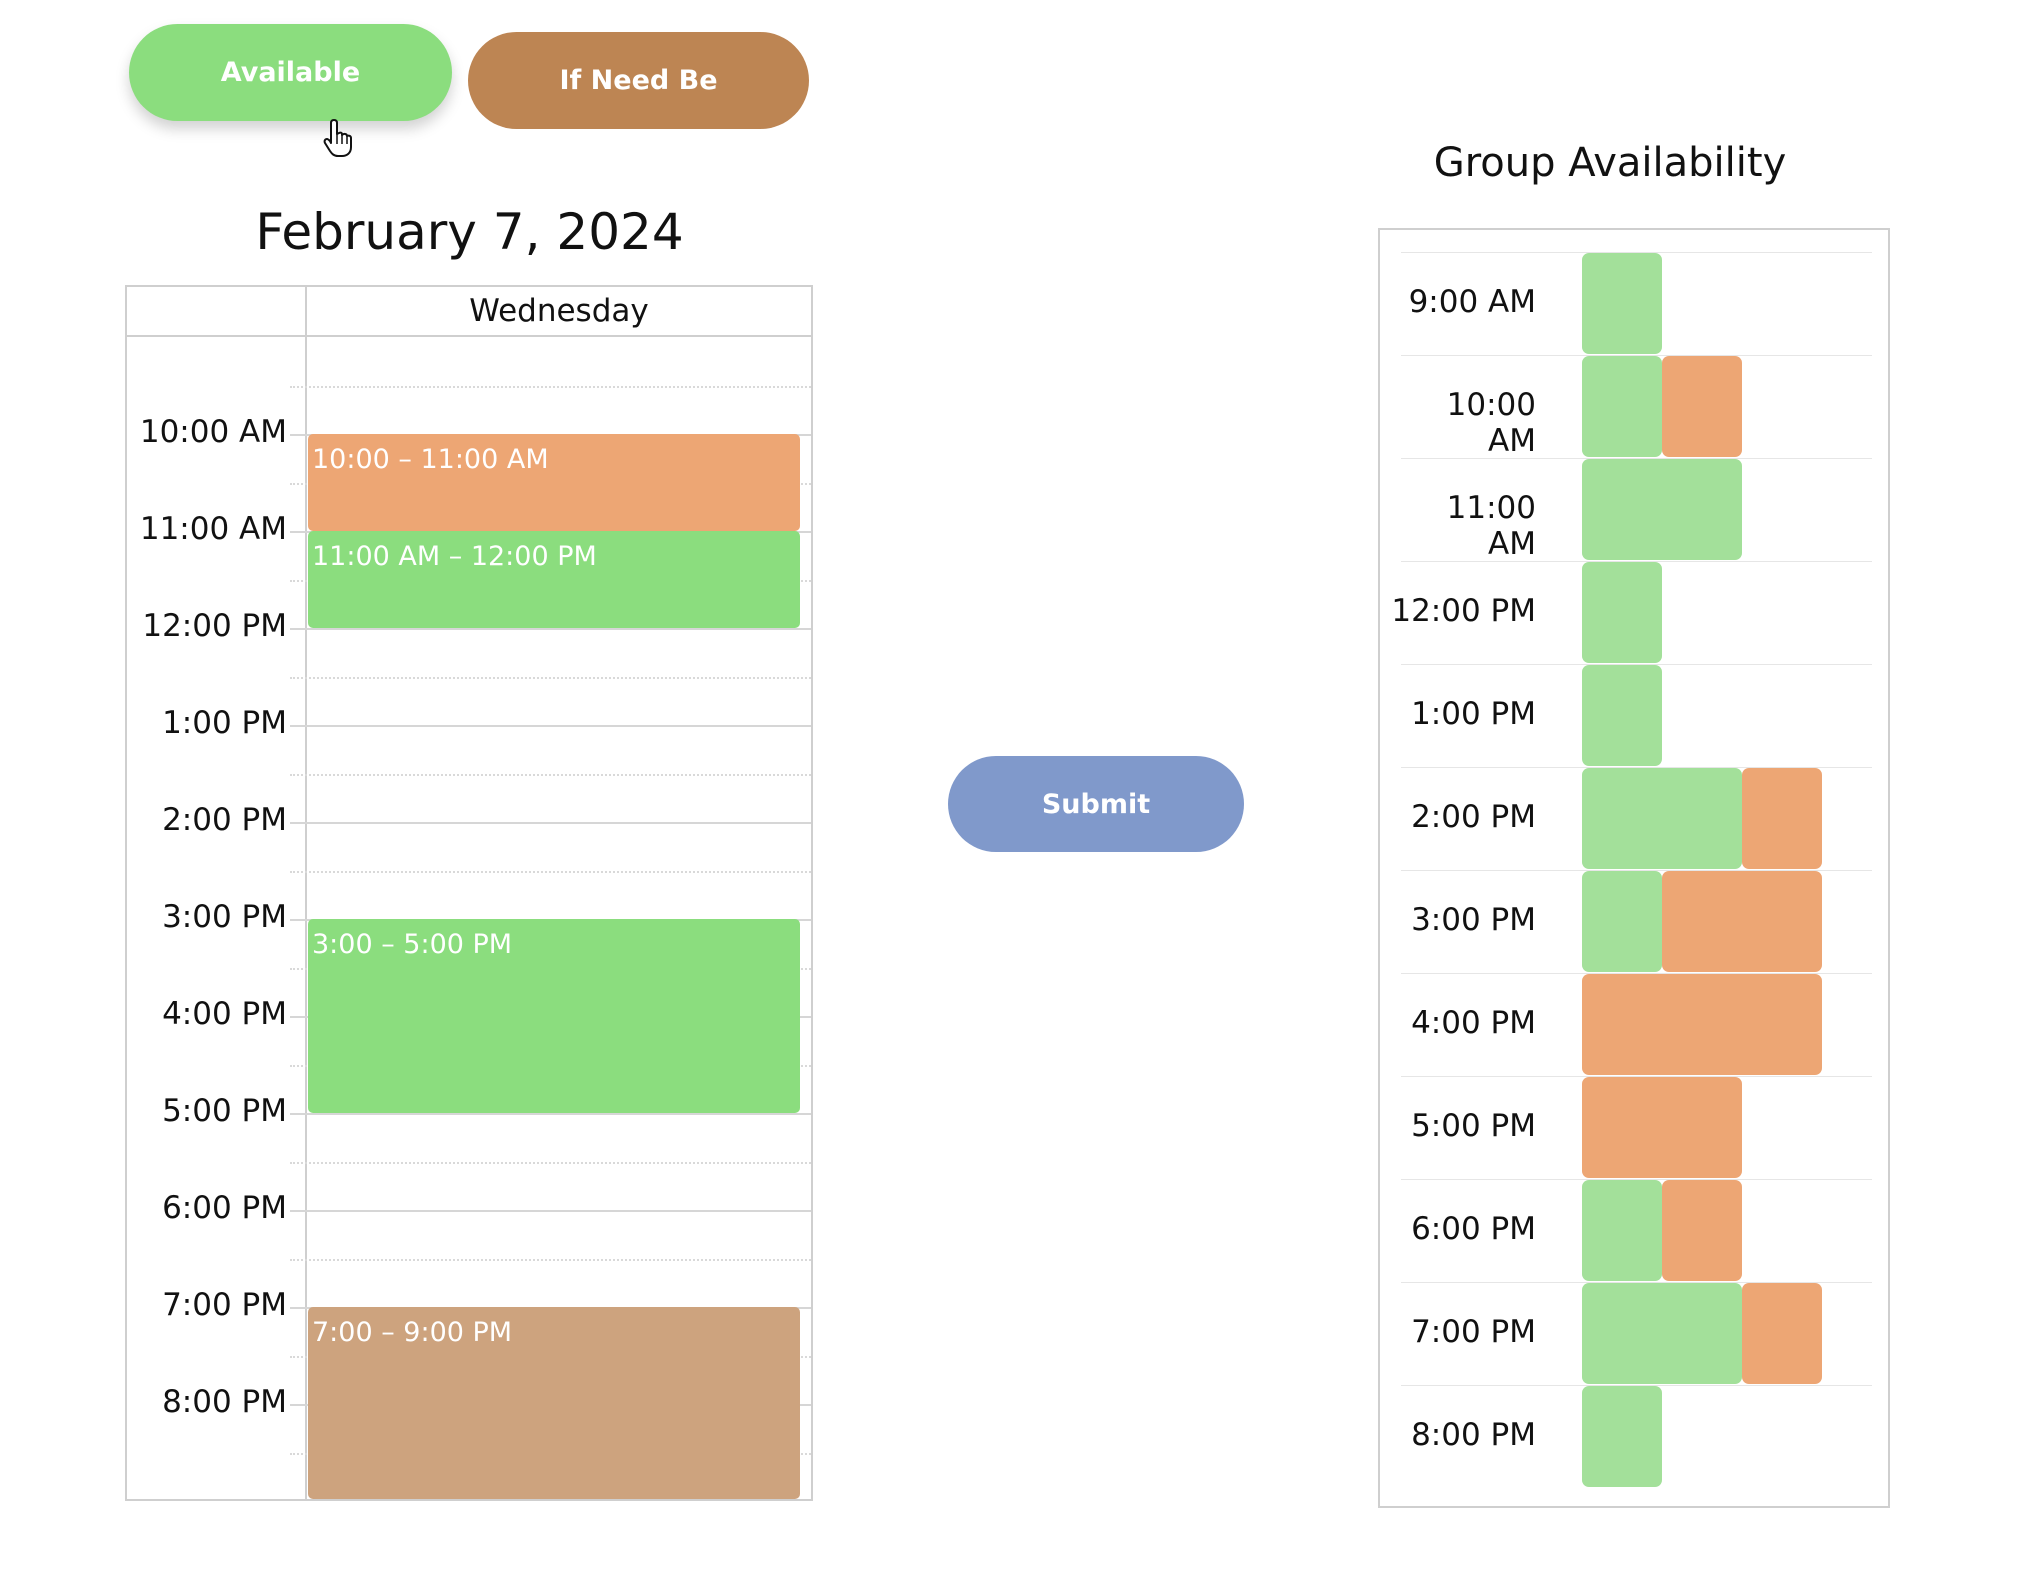  I want to click on time-label: 1:00 PM, so click(224, 723).